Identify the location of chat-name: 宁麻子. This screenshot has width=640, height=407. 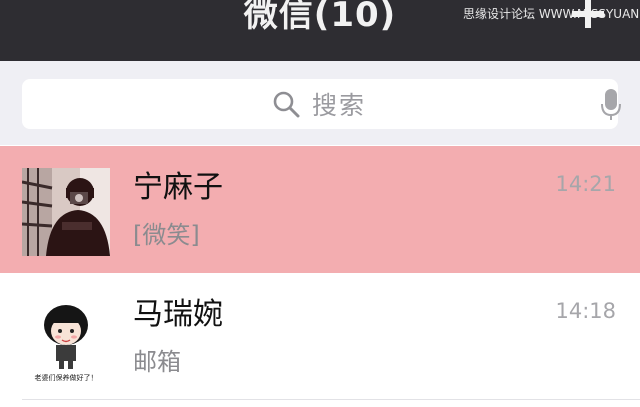
(178, 187).